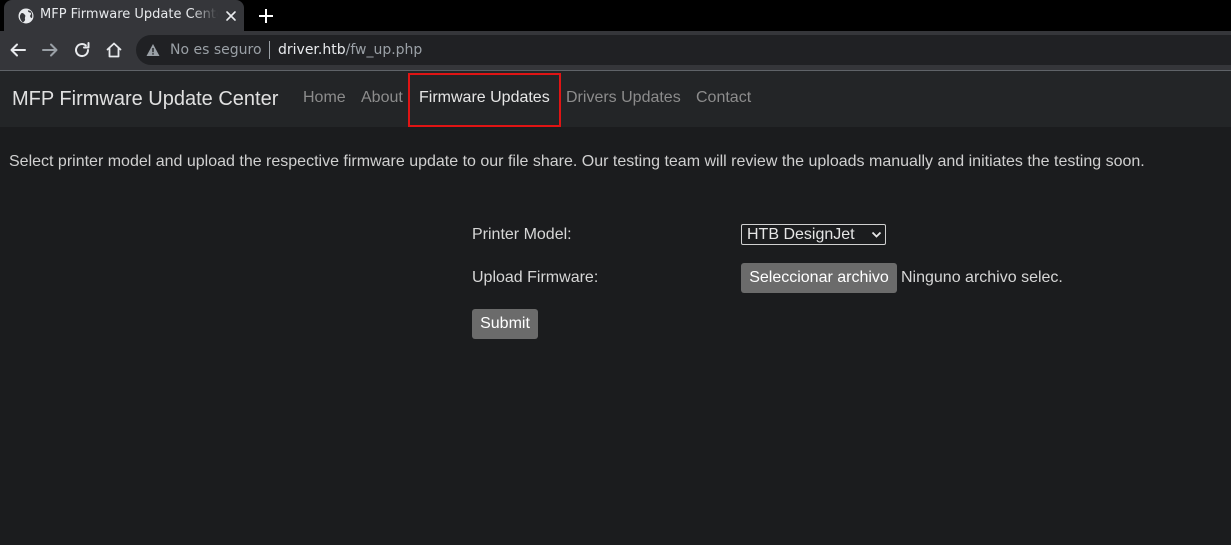 This screenshot has height=545, width=1231. Describe the element at coordinates (312, 50) in the screenshot. I see `url-host: driver.htb` at that location.